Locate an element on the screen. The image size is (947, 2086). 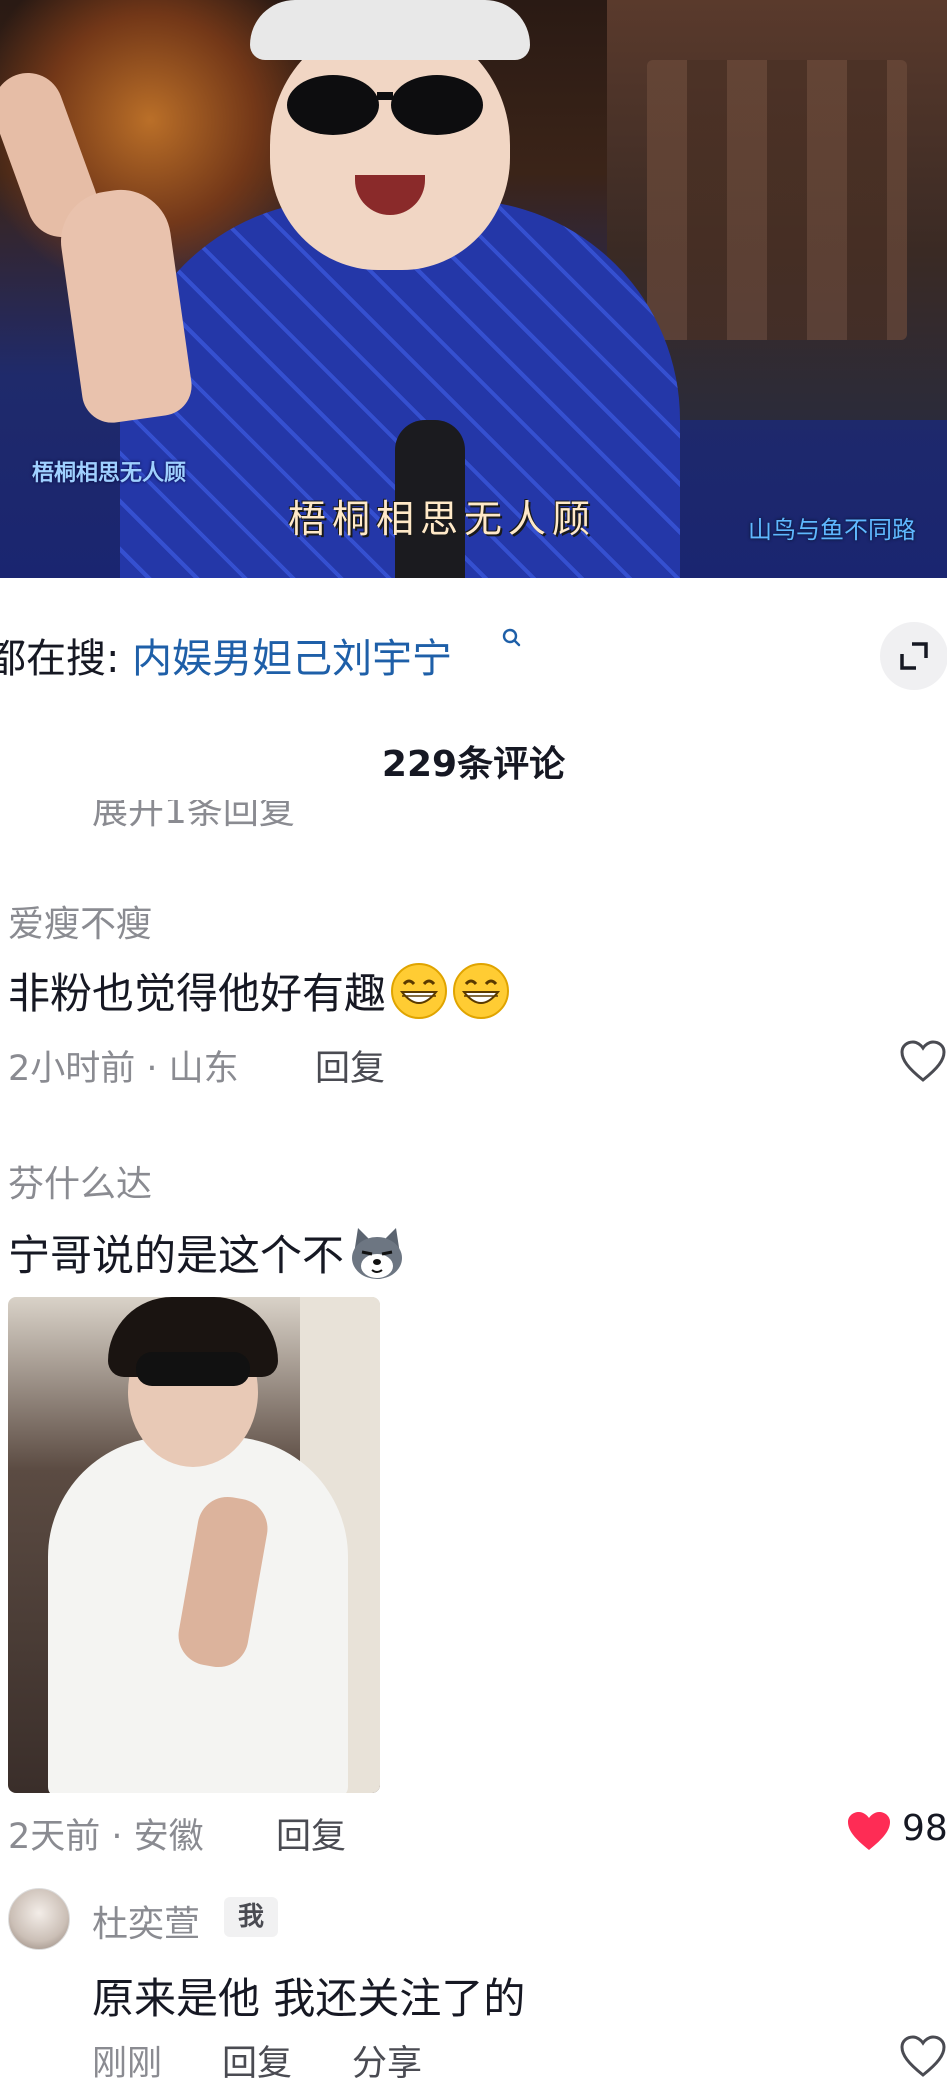
comment-count-title: 229条评论 is located at coordinates (473, 764).